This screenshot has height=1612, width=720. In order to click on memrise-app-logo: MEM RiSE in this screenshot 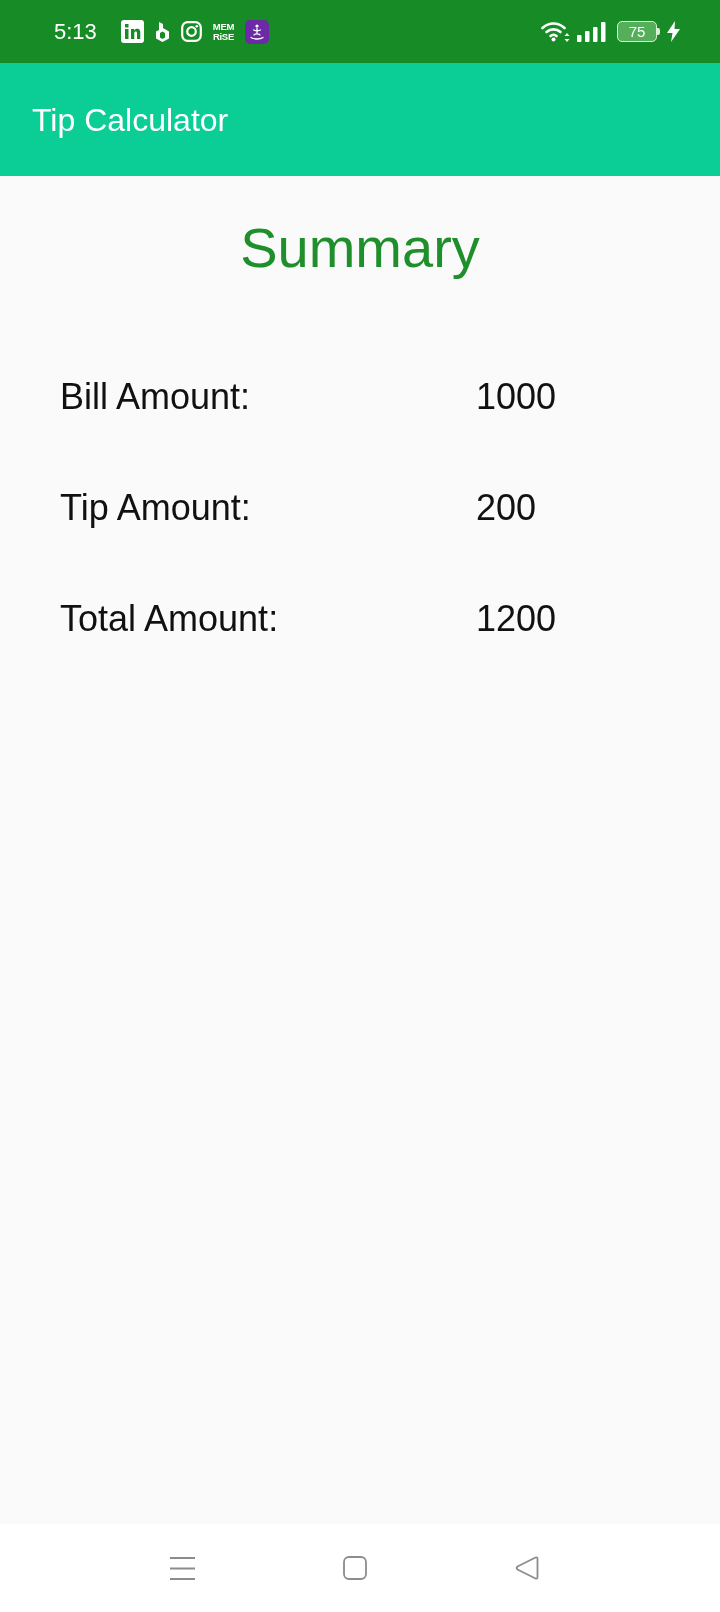, I will do `click(223, 31)`.